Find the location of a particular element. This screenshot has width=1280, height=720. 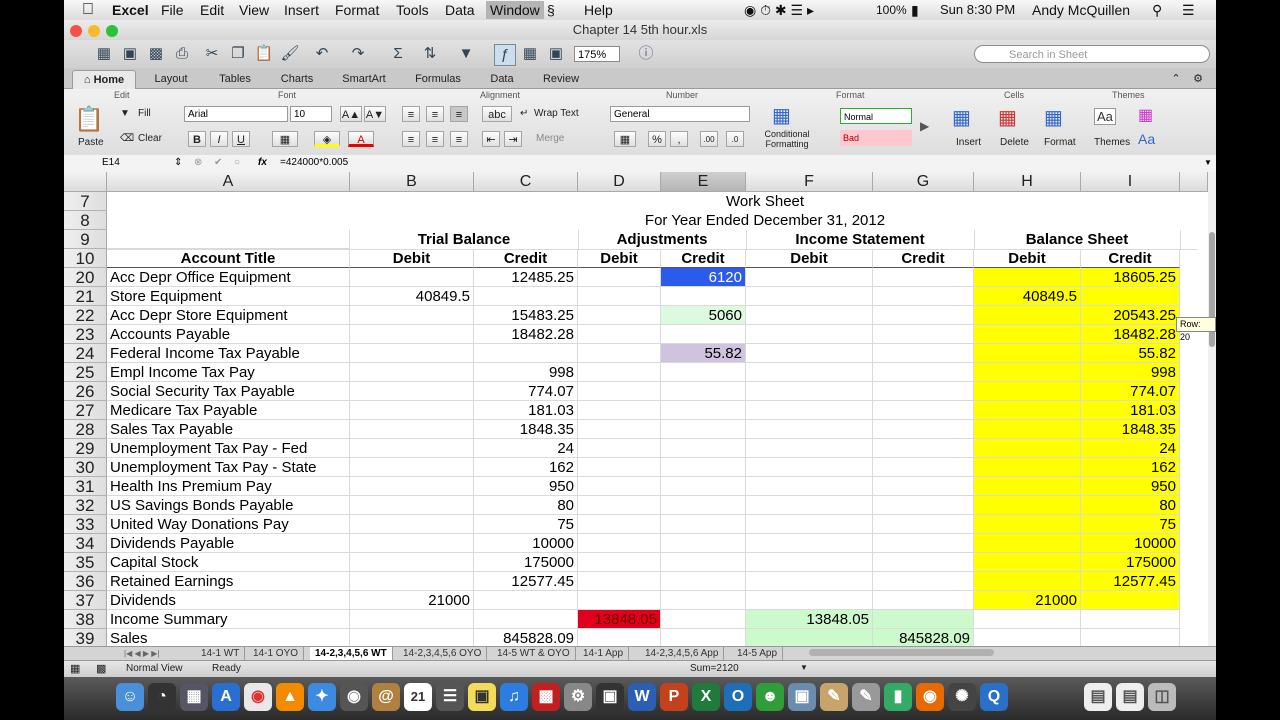

name-box: E14 is located at coordinates (124, 163).